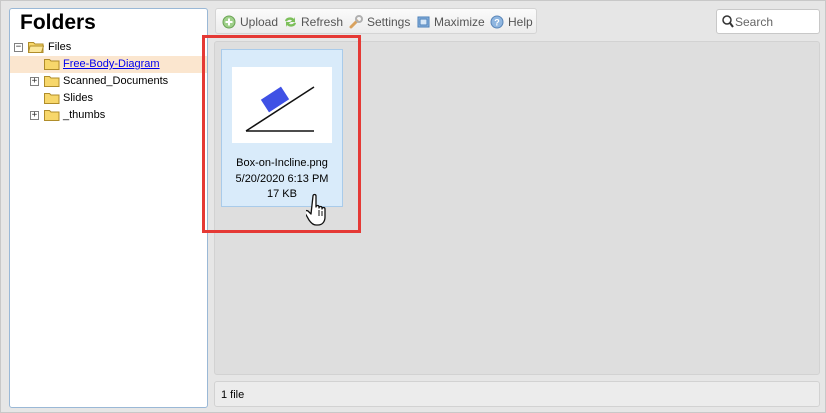 Image resolution: width=826 pixels, height=413 pixels. I want to click on folders-title: Folders, so click(58, 22).